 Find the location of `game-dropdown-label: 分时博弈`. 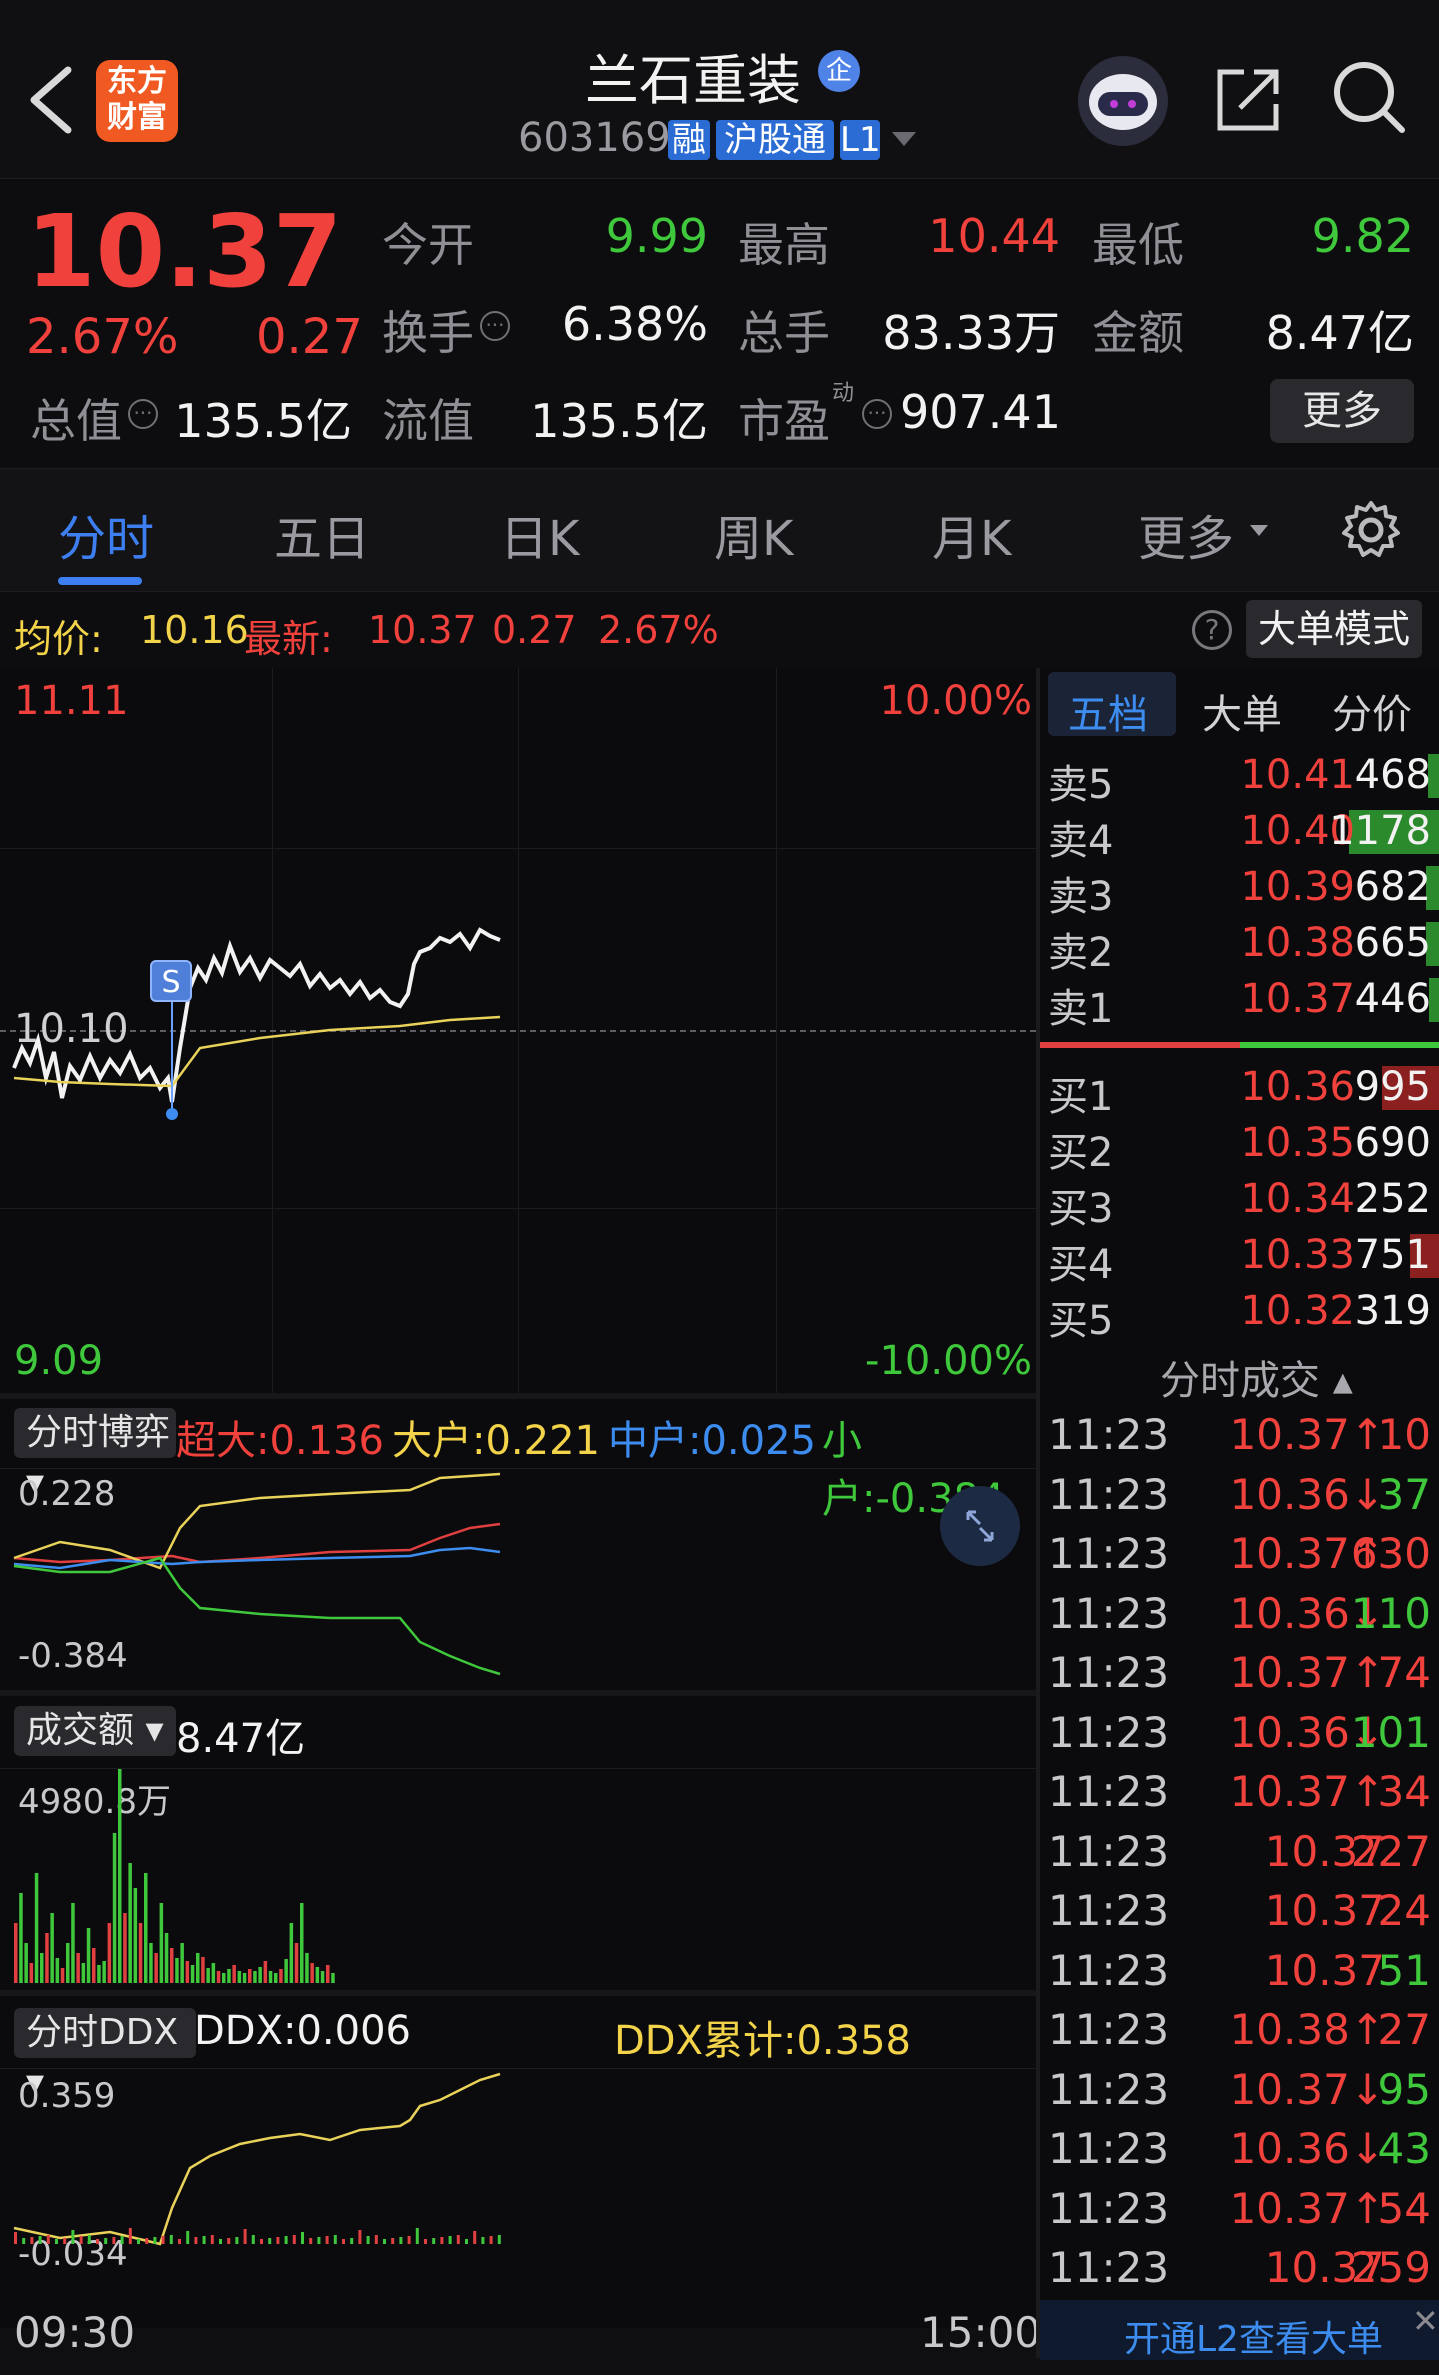

game-dropdown-label: 分时博弈 is located at coordinates (98, 1432).